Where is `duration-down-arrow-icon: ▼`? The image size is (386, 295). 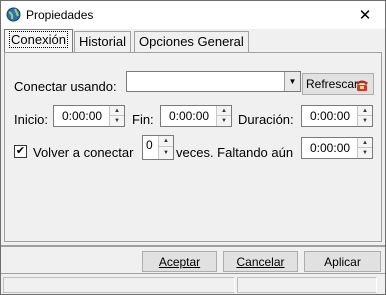 duration-down-arrow-icon: ▼ is located at coordinates (365, 121).